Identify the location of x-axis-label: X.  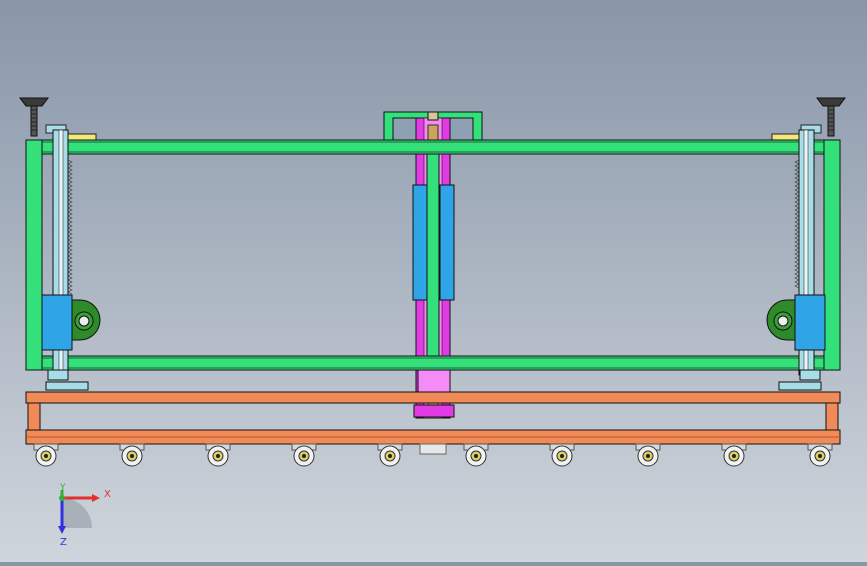
(107, 494).